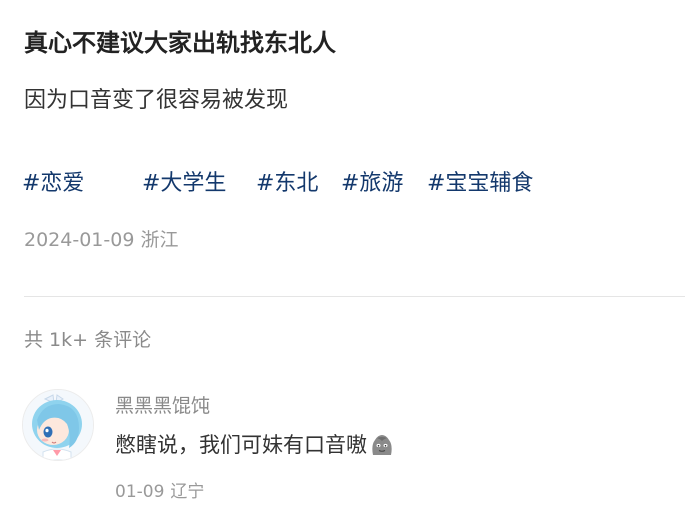  I want to click on post-meta: 2024-01-09 浙江, so click(101, 240).